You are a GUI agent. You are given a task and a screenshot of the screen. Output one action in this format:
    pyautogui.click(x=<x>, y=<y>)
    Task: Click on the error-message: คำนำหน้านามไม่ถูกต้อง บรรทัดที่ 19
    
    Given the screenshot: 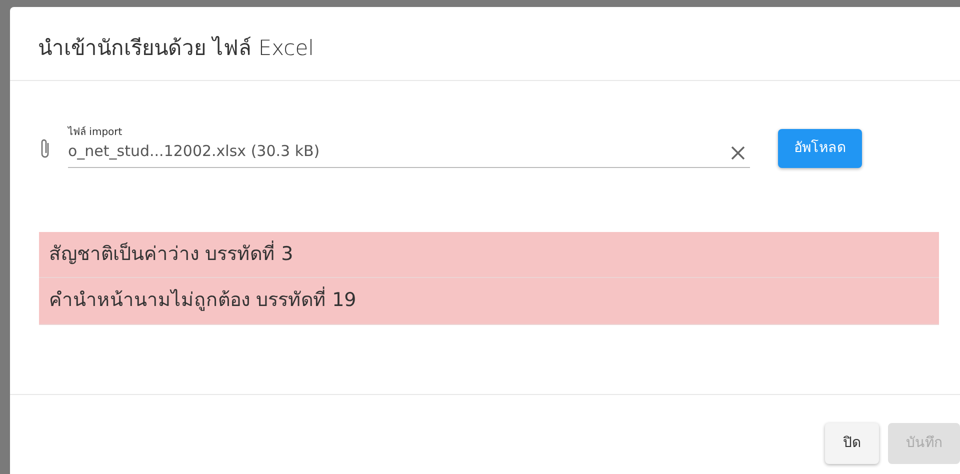 What is the action you would take?
    pyautogui.click(x=489, y=301)
    